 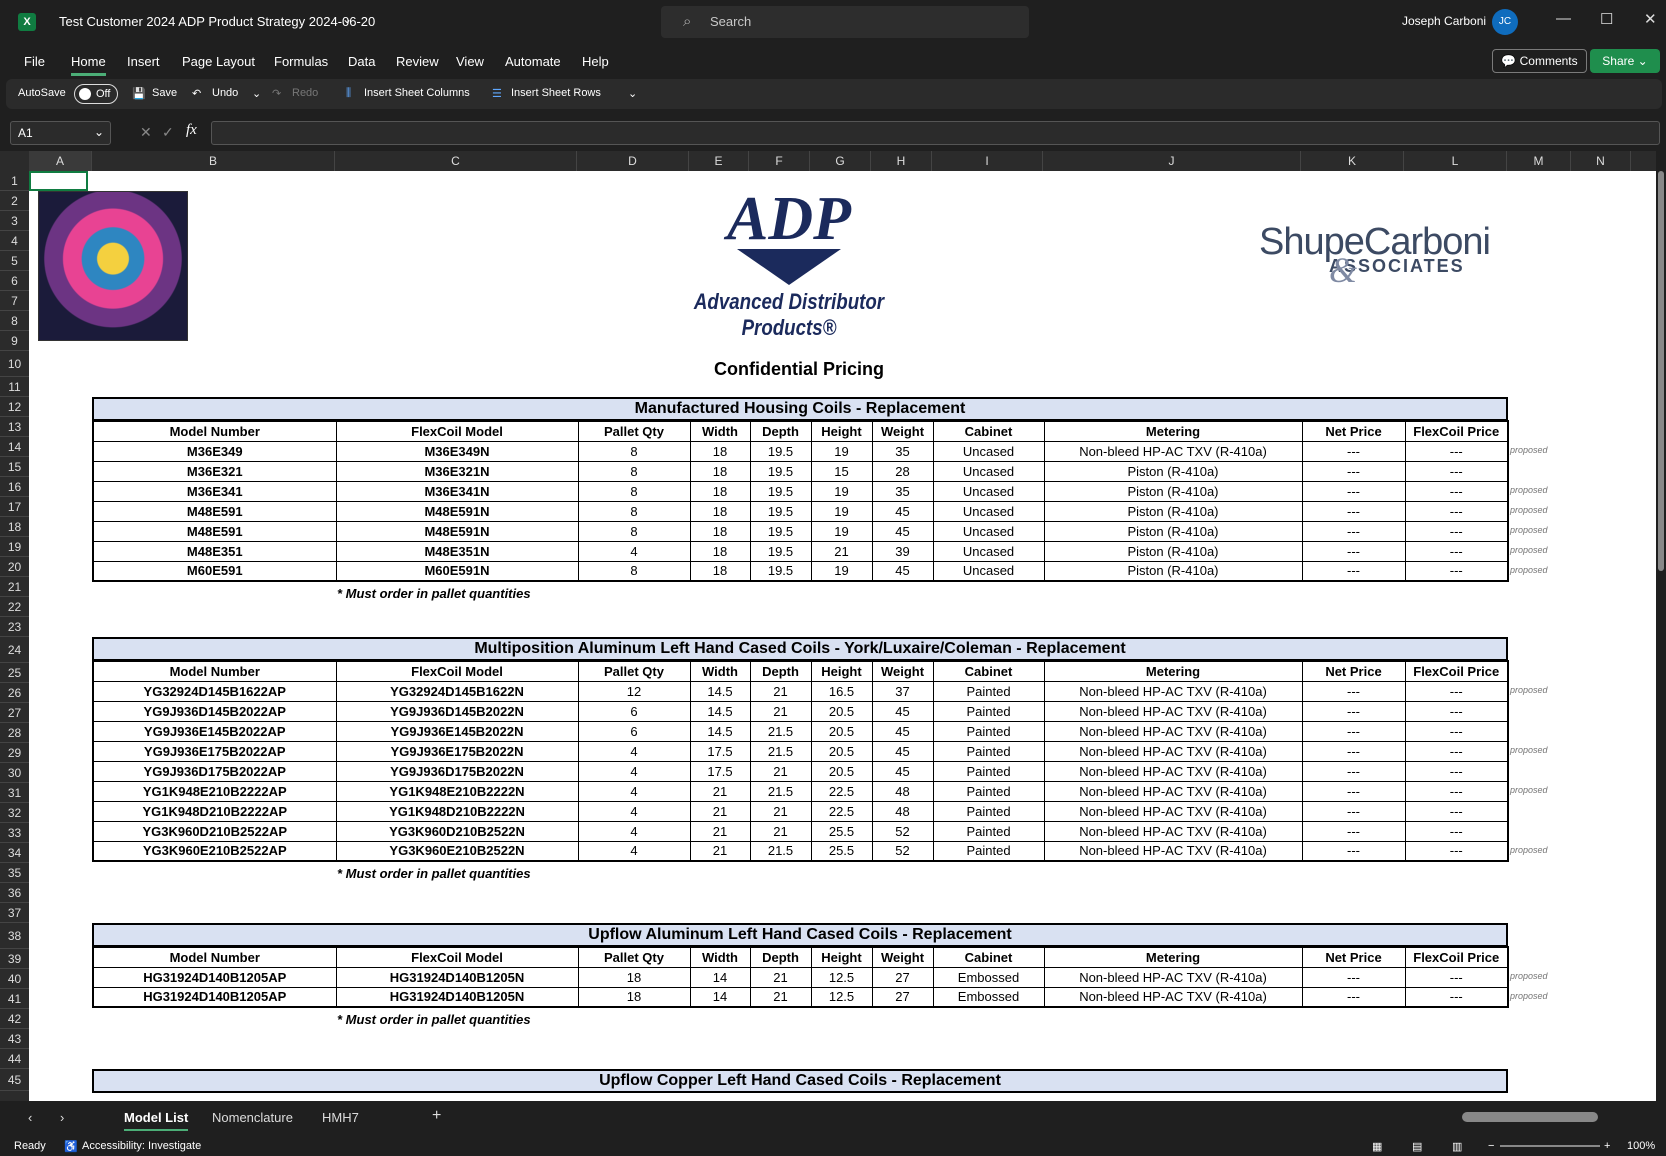 What do you see at coordinates (841, 997) in the screenshot?
I see `table-cell: 12.5` at bounding box center [841, 997].